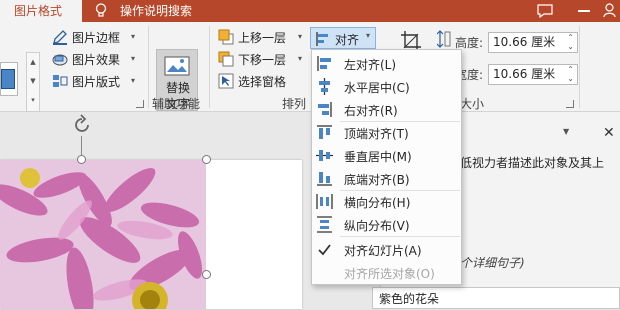  Describe the element at coordinates (492, 263) in the screenshot. I see `alt-text-hint: 个详细句子)` at that location.